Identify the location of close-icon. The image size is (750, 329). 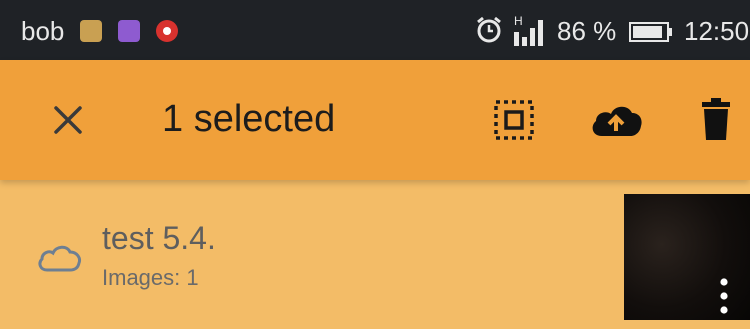
(68, 120).